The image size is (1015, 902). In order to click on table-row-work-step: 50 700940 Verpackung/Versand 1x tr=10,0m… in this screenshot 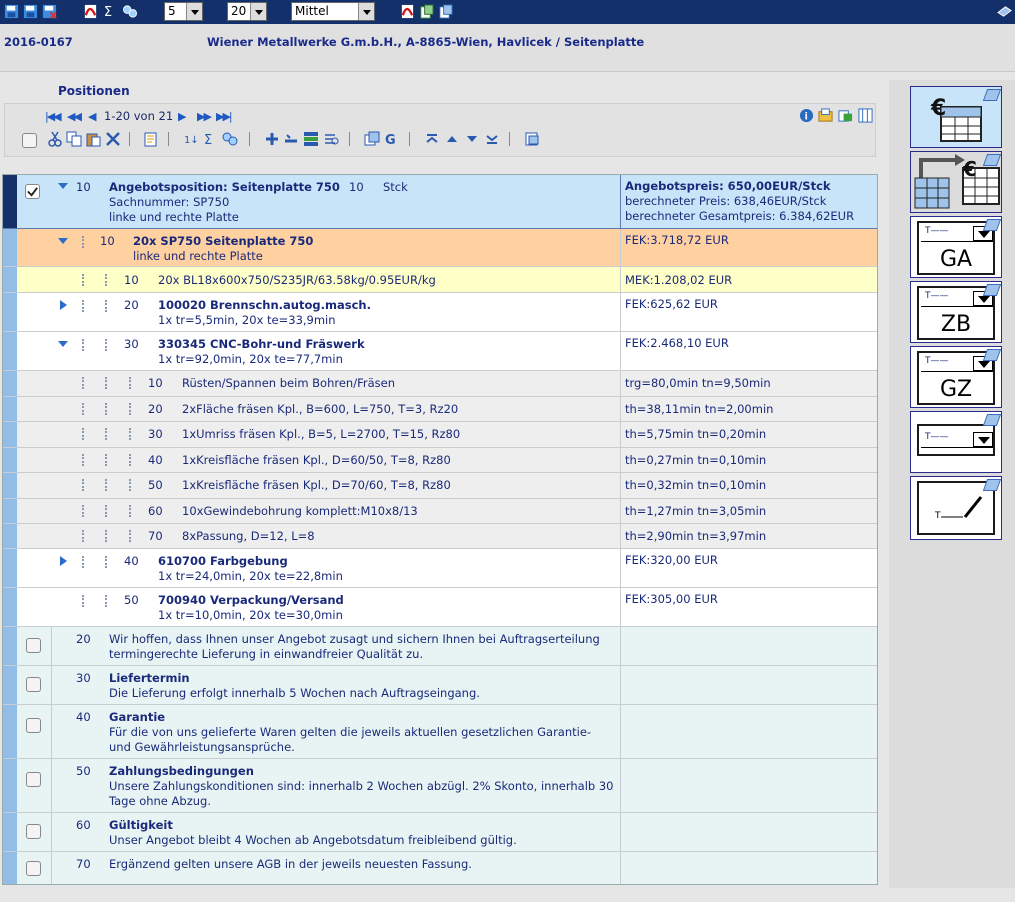, I will do `click(440, 607)`.